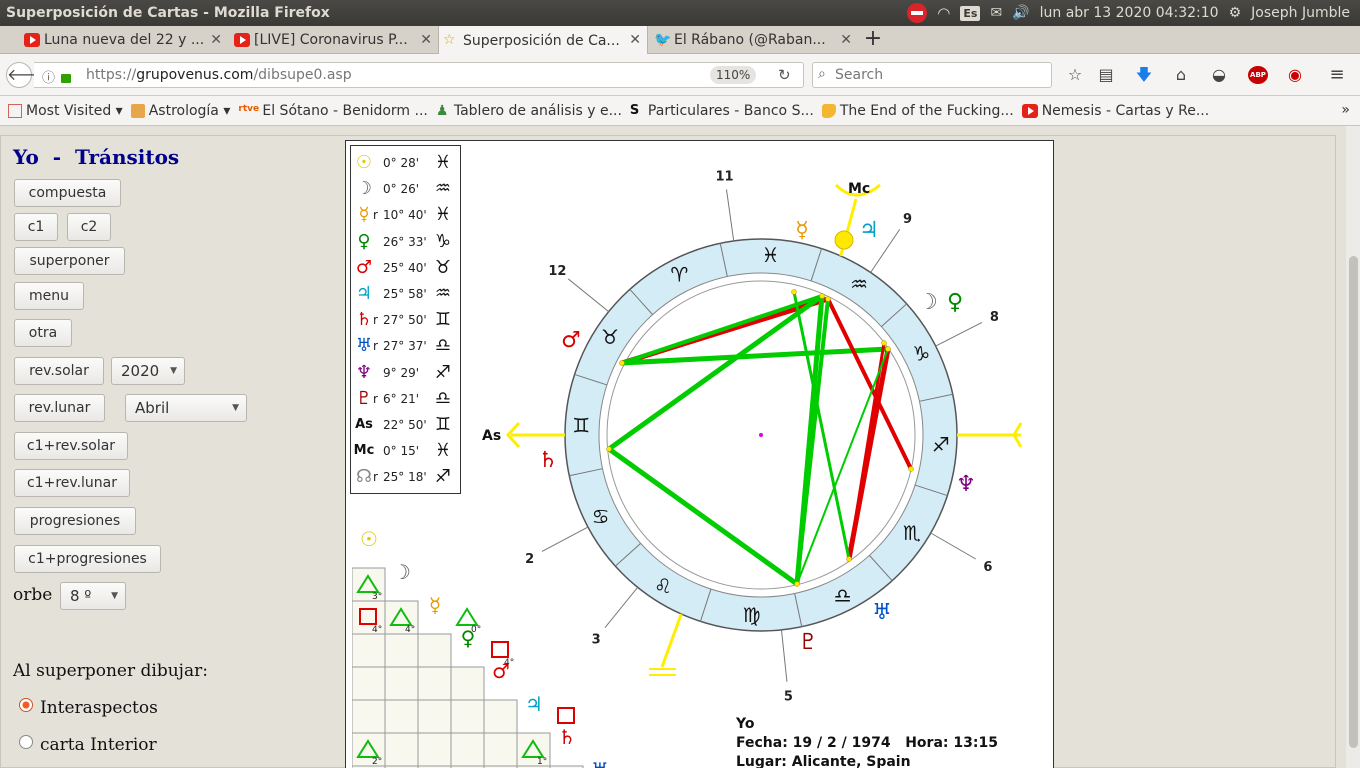 This screenshot has width=1360, height=768. What do you see at coordinates (1106, 75) in the screenshot?
I see `reading-list-icon: ▤` at bounding box center [1106, 75].